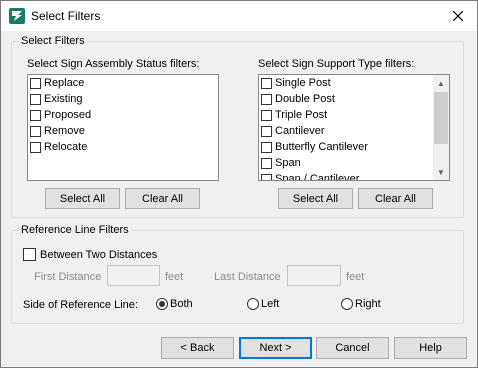 This screenshot has width=478, height=368. What do you see at coordinates (321, 147) in the screenshot?
I see `list-item-label: Butterfly Cantilever` at bounding box center [321, 147].